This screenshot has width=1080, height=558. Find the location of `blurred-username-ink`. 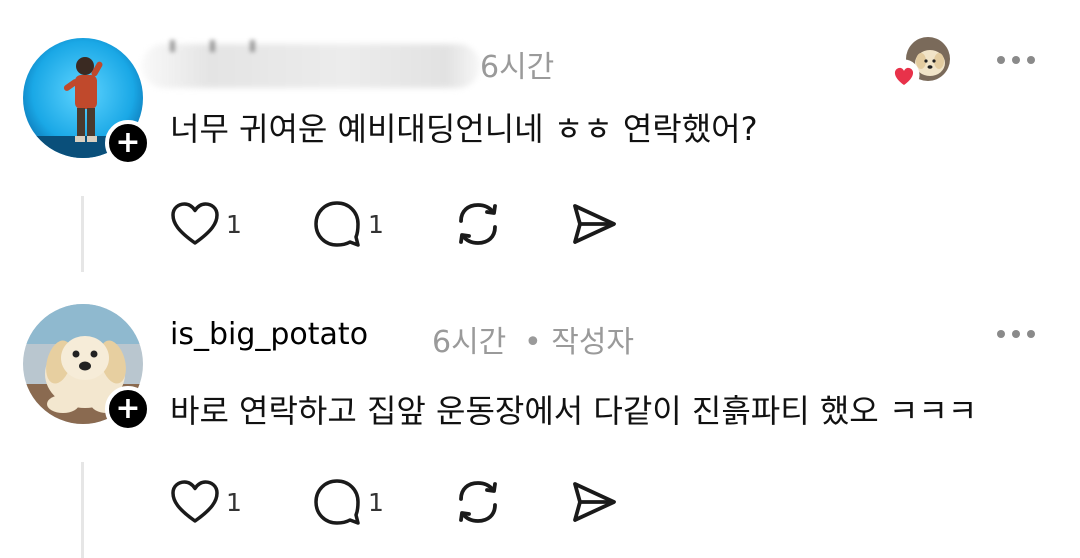

blurred-username-ink is located at coordinates (230, 46).